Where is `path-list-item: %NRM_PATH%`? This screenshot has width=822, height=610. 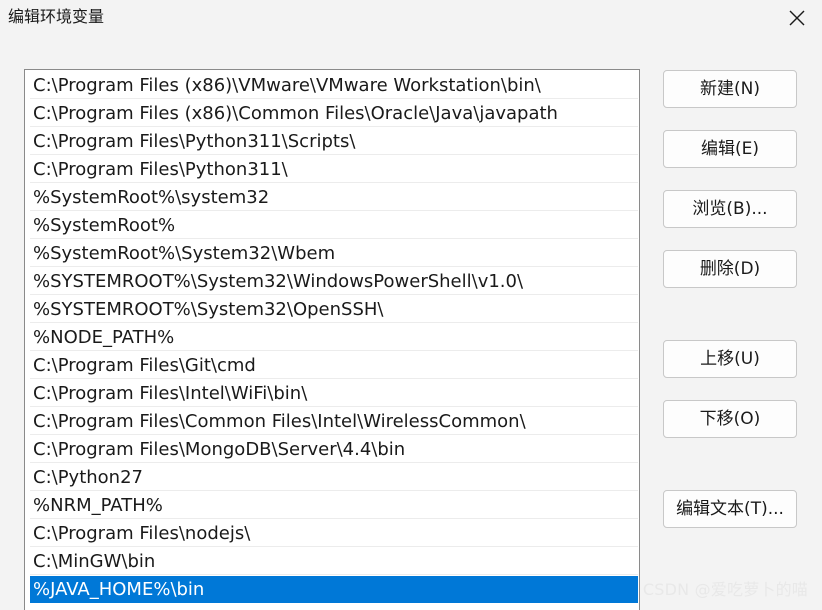 path-list-item: %NRM_PATH% is located at coordinates (334, 505).